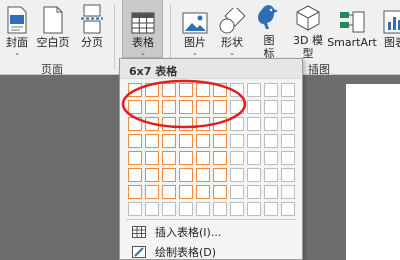 This screenshot has width=400, height=260. I want to click on 3d-model-button: 3D 模 型, so click(308, 30).